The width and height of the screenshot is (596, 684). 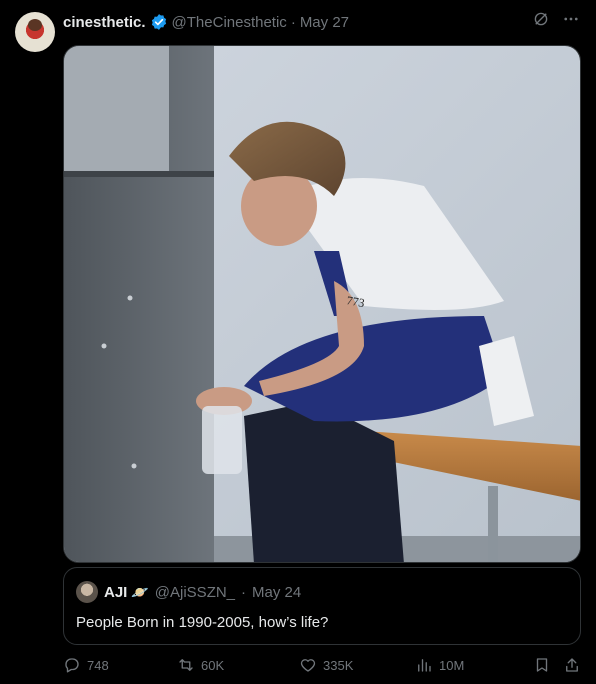 I want to click on author-handle: @TheCinesthetic, so click(x=229, y=22).